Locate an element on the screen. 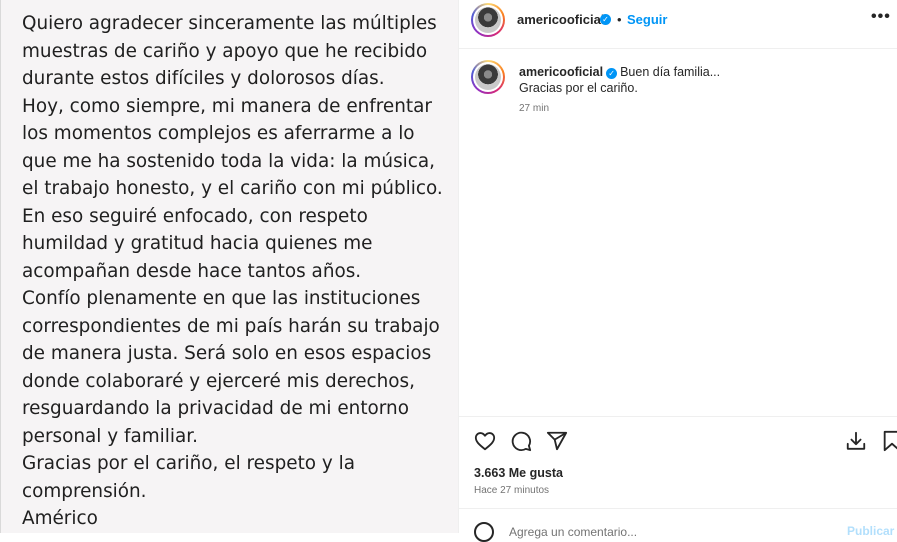 This screenshot has height=542, width=897. caption-avatar is located at coordinates (488, 77).